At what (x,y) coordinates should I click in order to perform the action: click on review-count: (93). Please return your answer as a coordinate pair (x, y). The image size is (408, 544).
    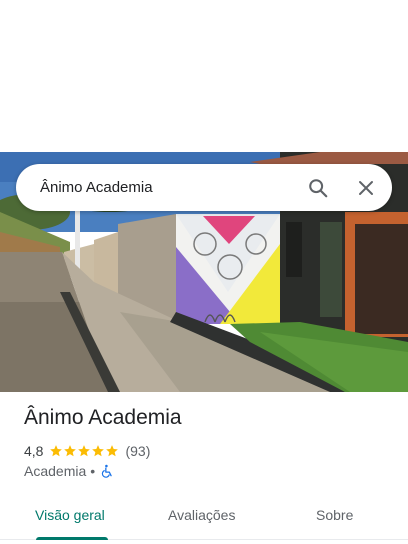
    Looking at the image, I should click on (137, 451).